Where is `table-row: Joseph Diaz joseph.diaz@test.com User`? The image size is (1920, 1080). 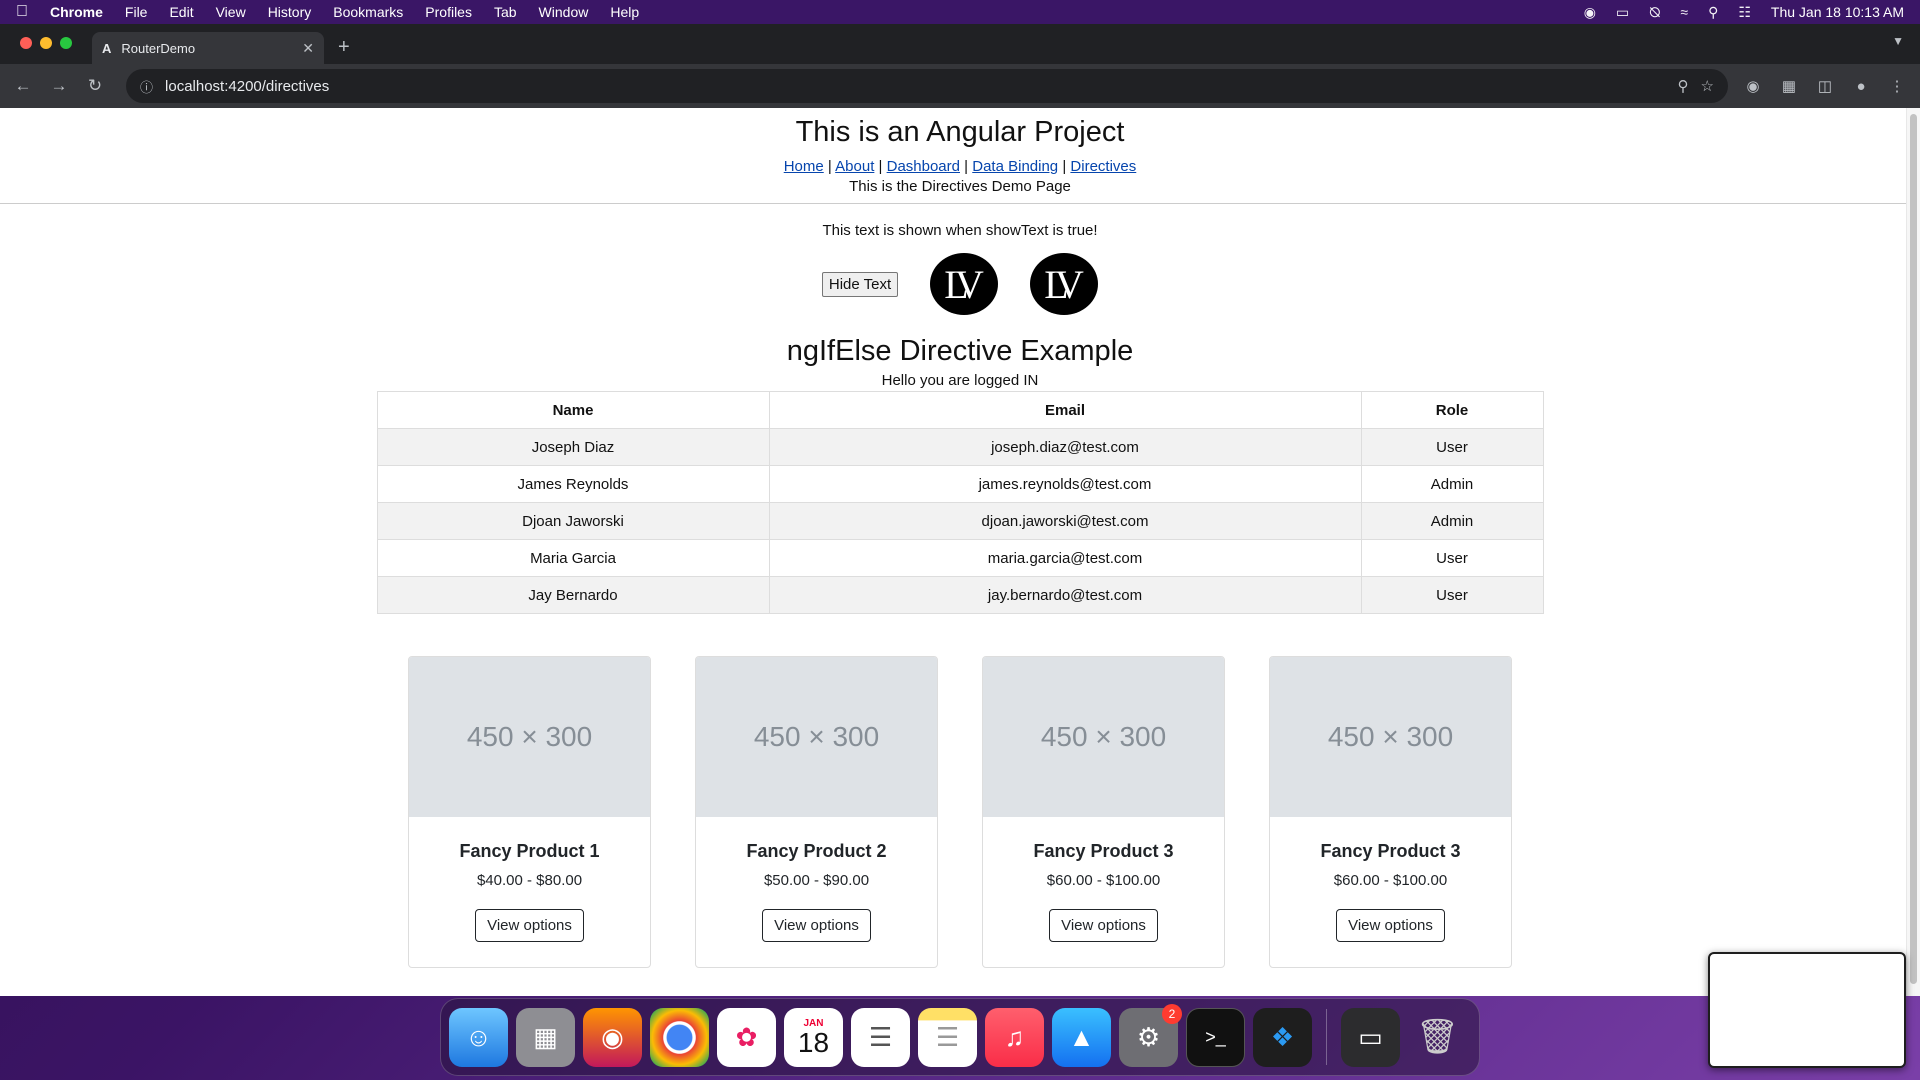 table-row: Joseph Diaz joseph.diaz@test.com User is located at coordinates (960, 447).